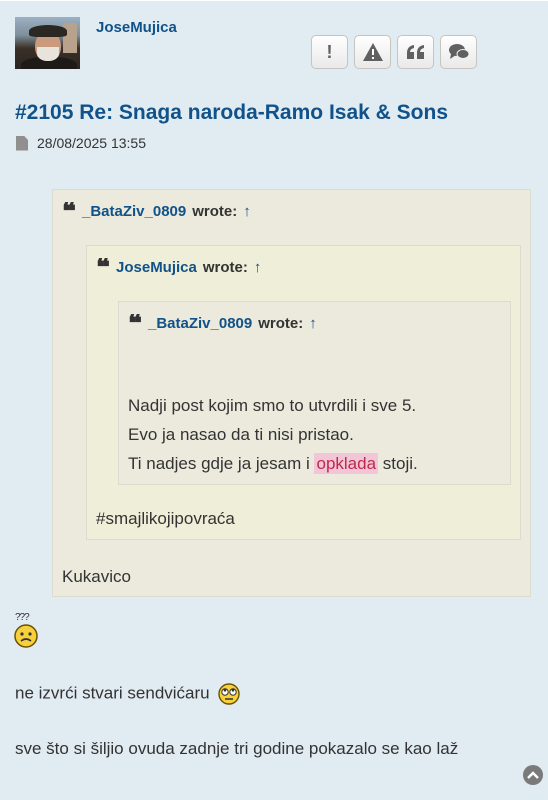  I want to click on exclamation-icon: !, so click(329, 51).